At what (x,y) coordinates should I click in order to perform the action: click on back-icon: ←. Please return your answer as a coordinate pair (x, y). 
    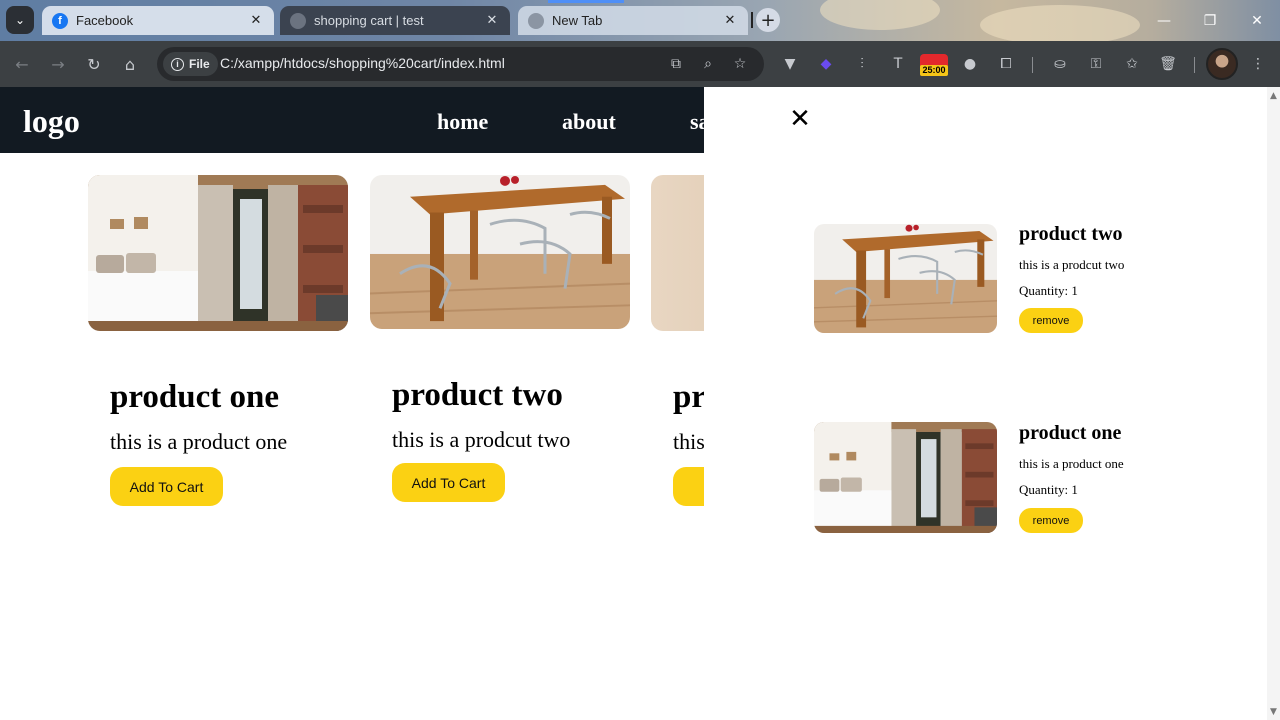
    Looking at the image, I should click on (22, 64).